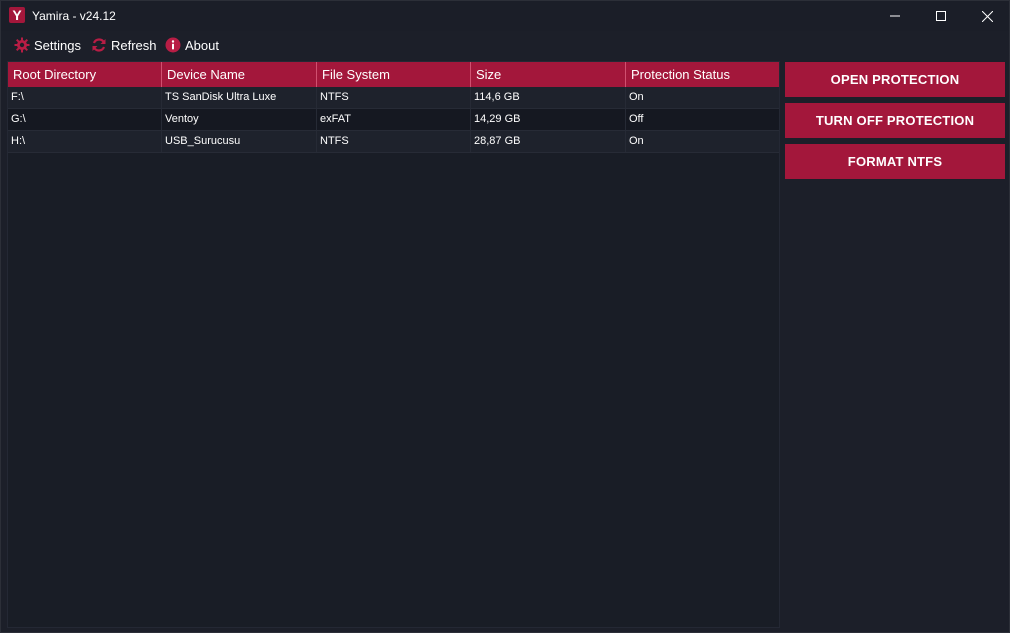  Describe the element at coordinates (202, 45) in the screenshot. I see `menu-label-about: About` at that location.